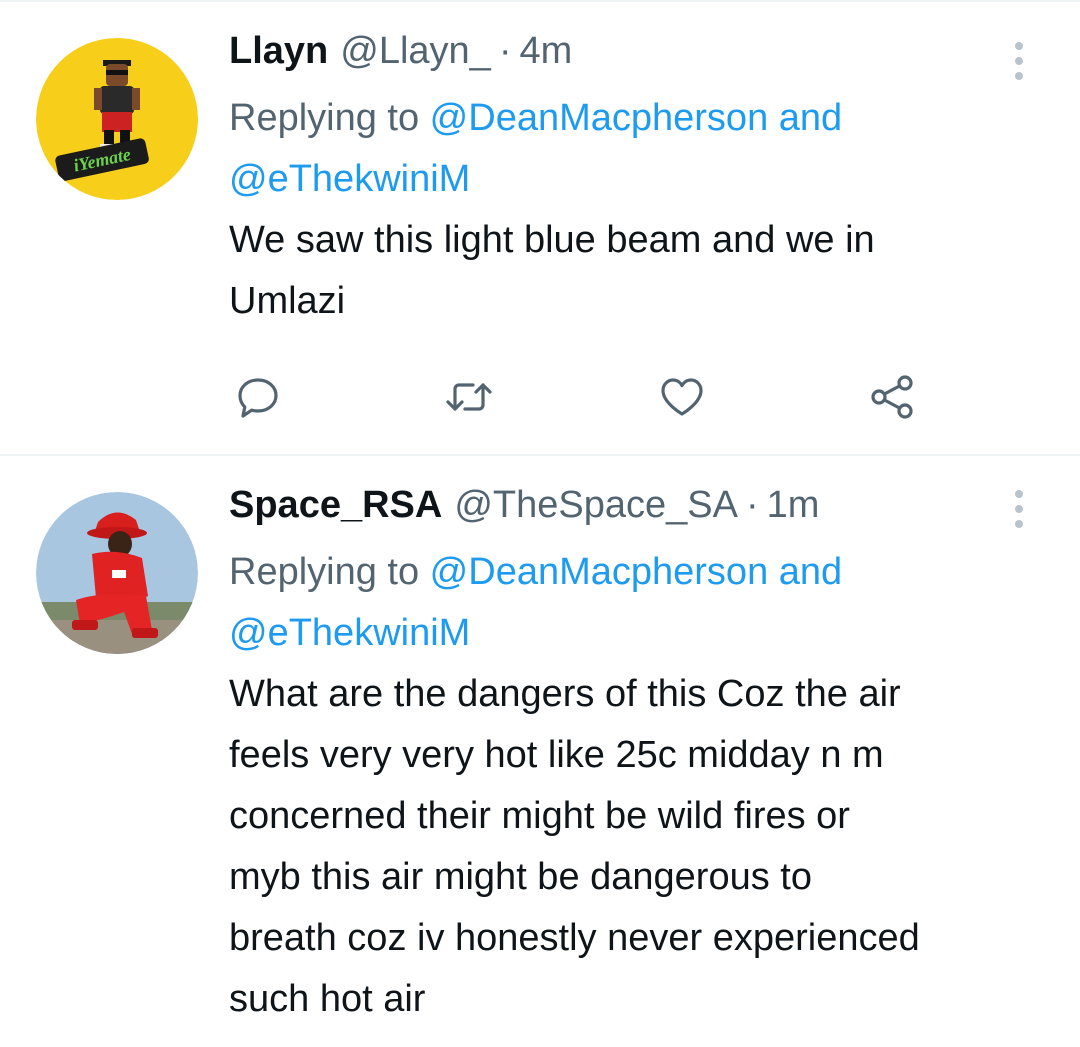  I want to click on like-icon, so click(682, 397).